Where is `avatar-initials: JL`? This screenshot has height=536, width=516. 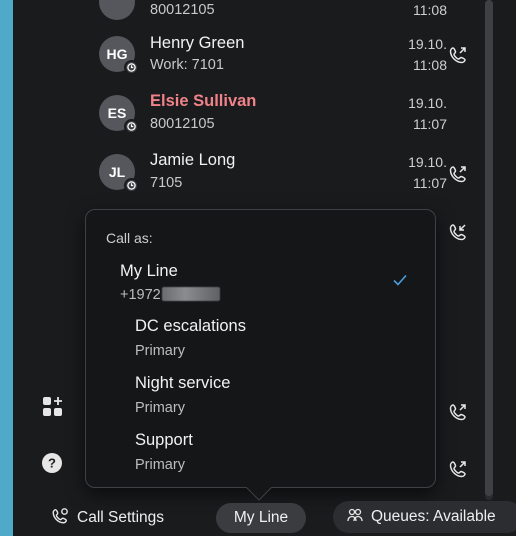
avatar-initials: JL is located at coordinates (117, 172).